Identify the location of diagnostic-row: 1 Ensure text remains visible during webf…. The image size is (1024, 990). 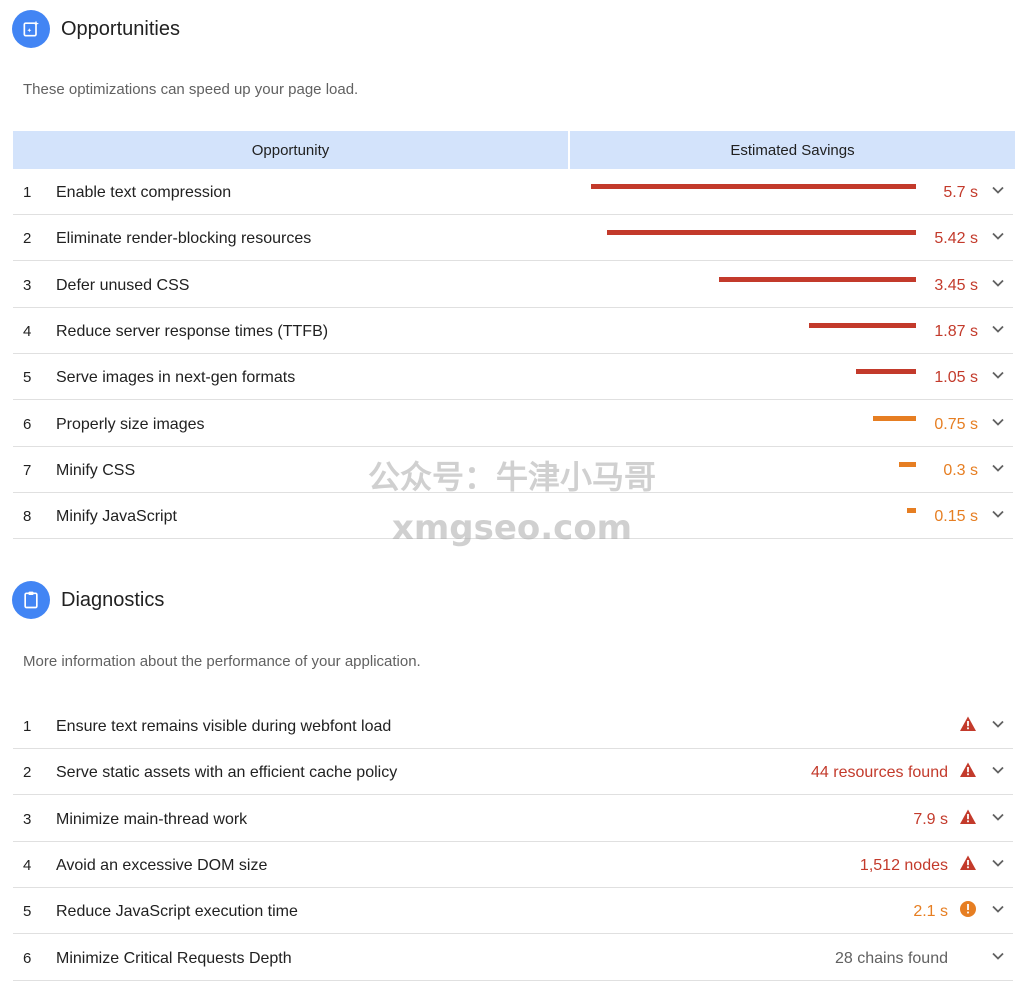
(513, 726).